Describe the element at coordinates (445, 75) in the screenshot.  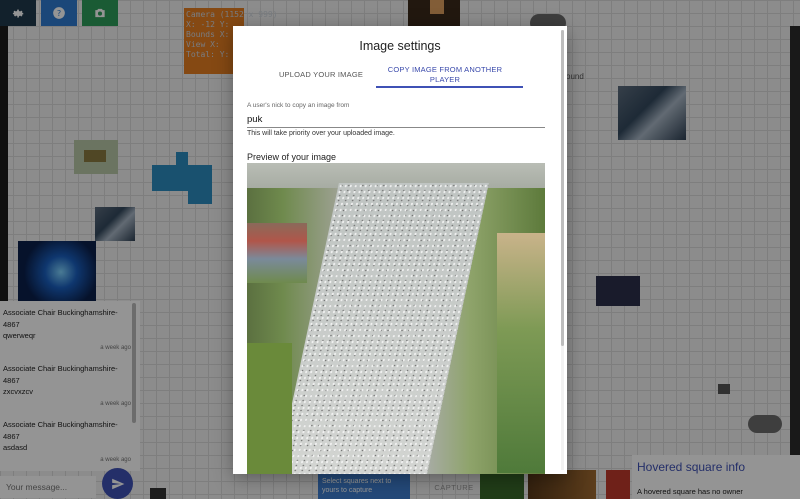
I see `tab-copy-image: COPY IMAGE FROM ANOTHER PLAYER` at that location.